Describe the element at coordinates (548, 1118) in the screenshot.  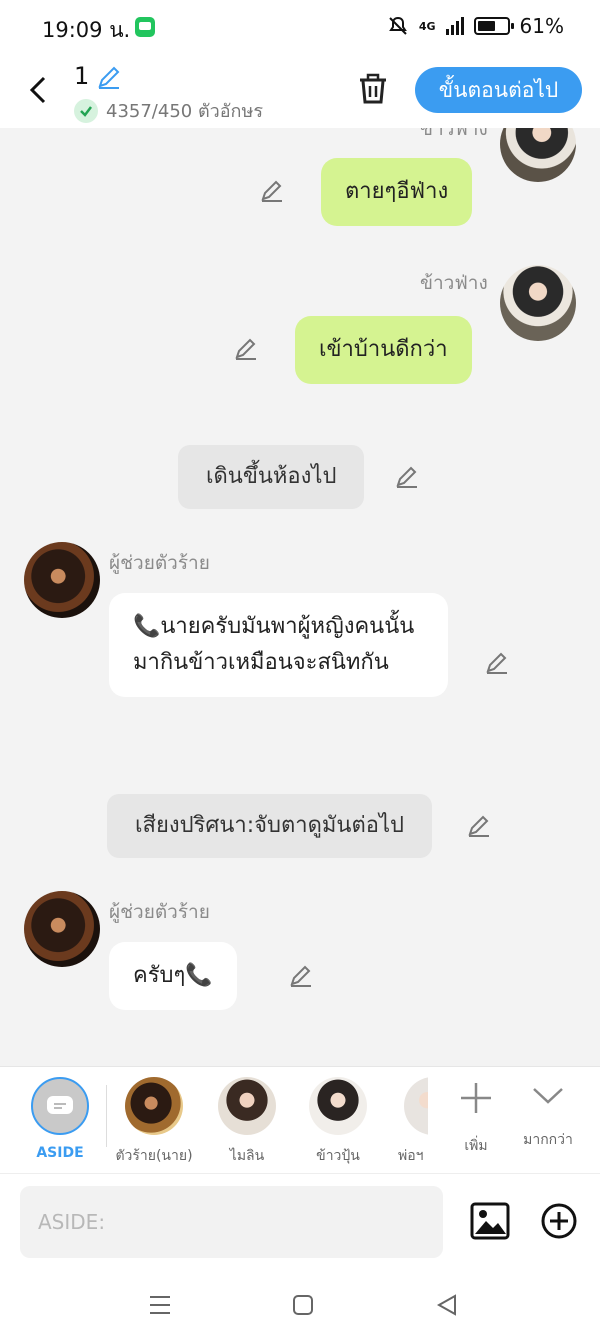
I see `more-characters-button: มากกว่า` at that location.